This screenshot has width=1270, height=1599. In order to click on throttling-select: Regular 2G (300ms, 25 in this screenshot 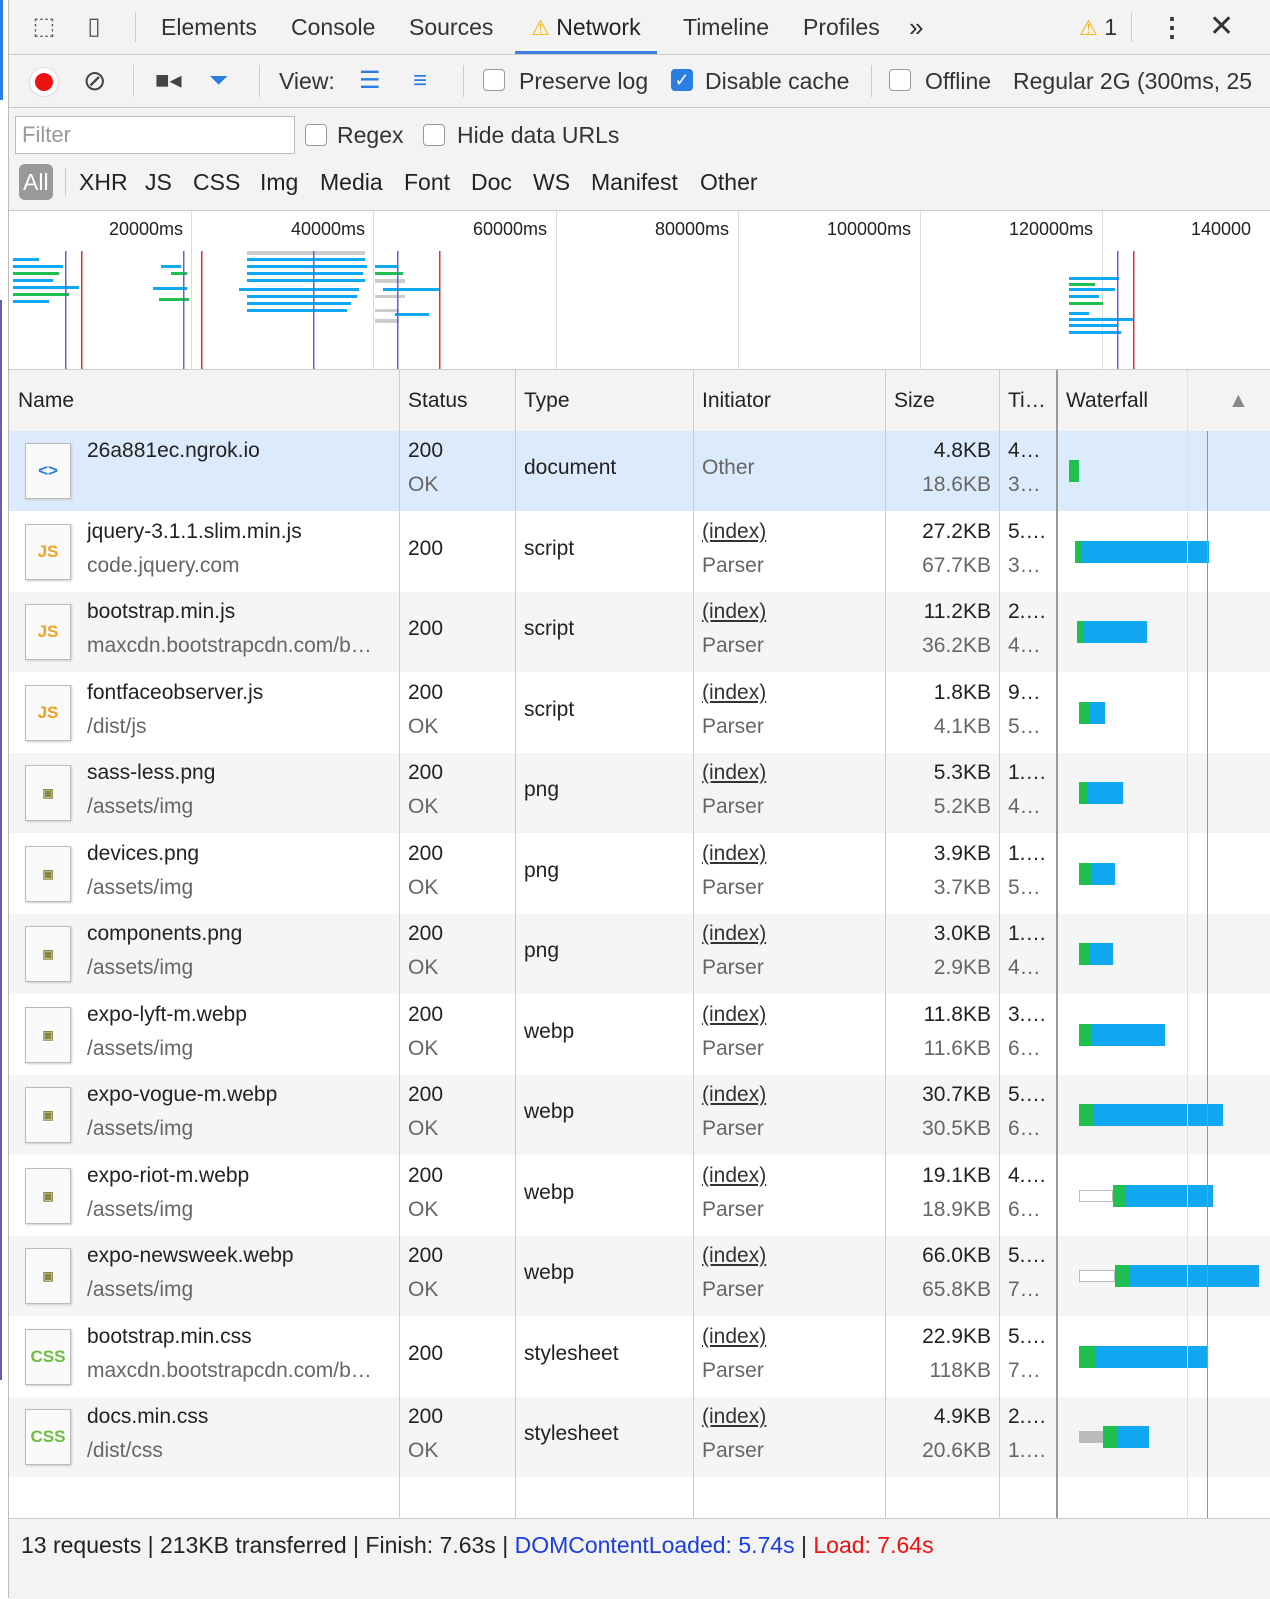, I will do `click(1132, 81)`.